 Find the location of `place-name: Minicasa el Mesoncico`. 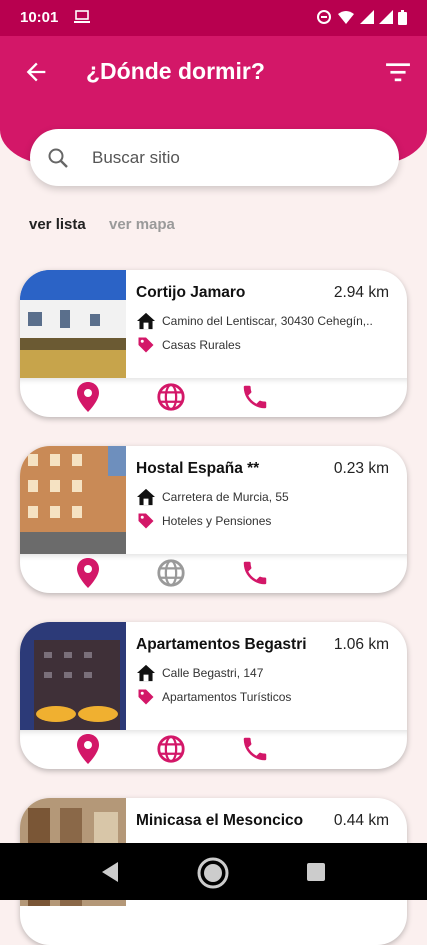

place-name: Minicasa el Mesoncico is located at coordinates (220, 820).